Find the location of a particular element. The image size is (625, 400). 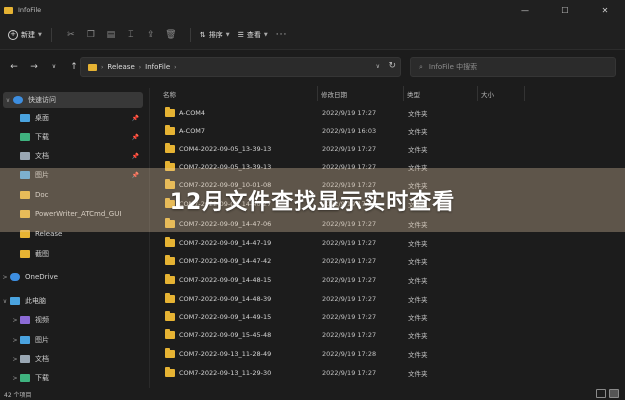

sidebar-item-pc-downloads: > 下载 is located at coordinates (72, 378).